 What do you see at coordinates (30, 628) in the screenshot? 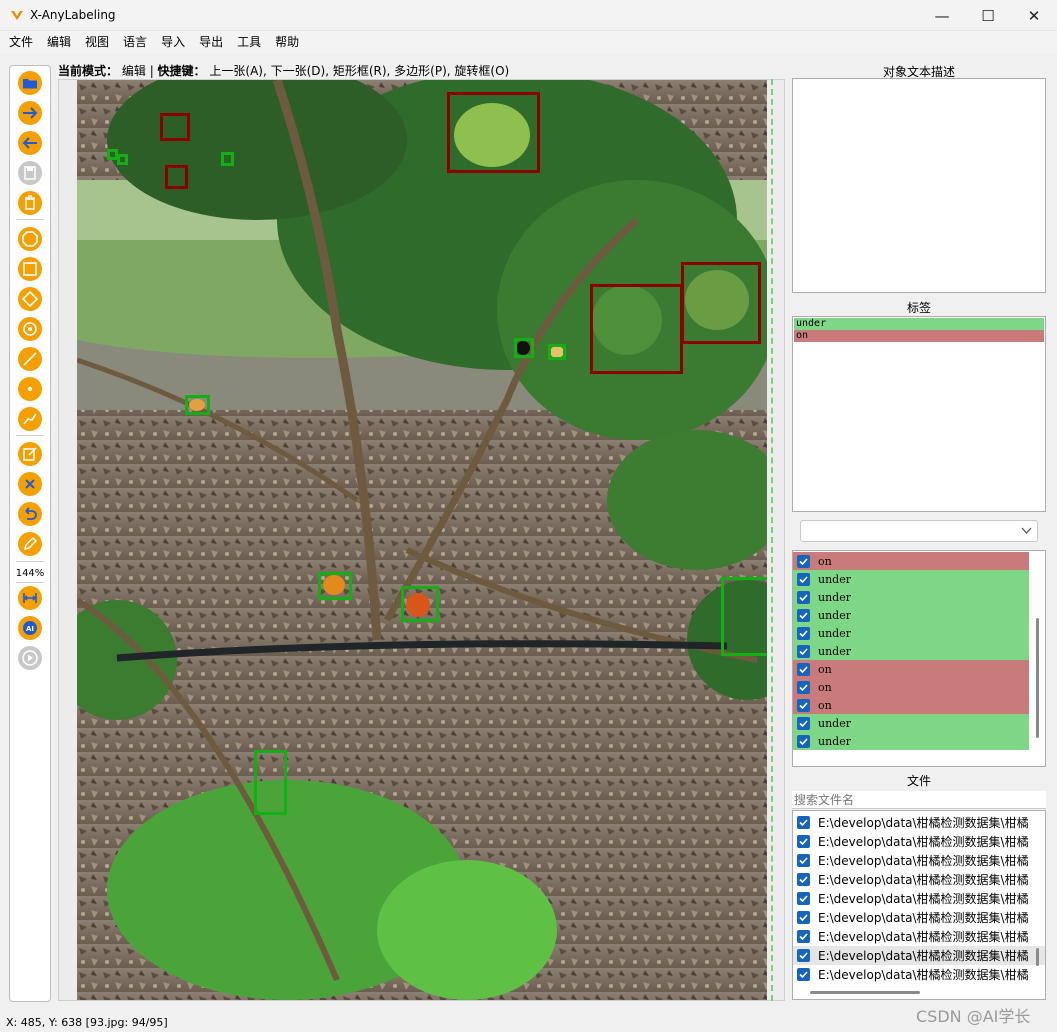
I see `auto-labeling-button: AI` at bounding box center [30, 628].